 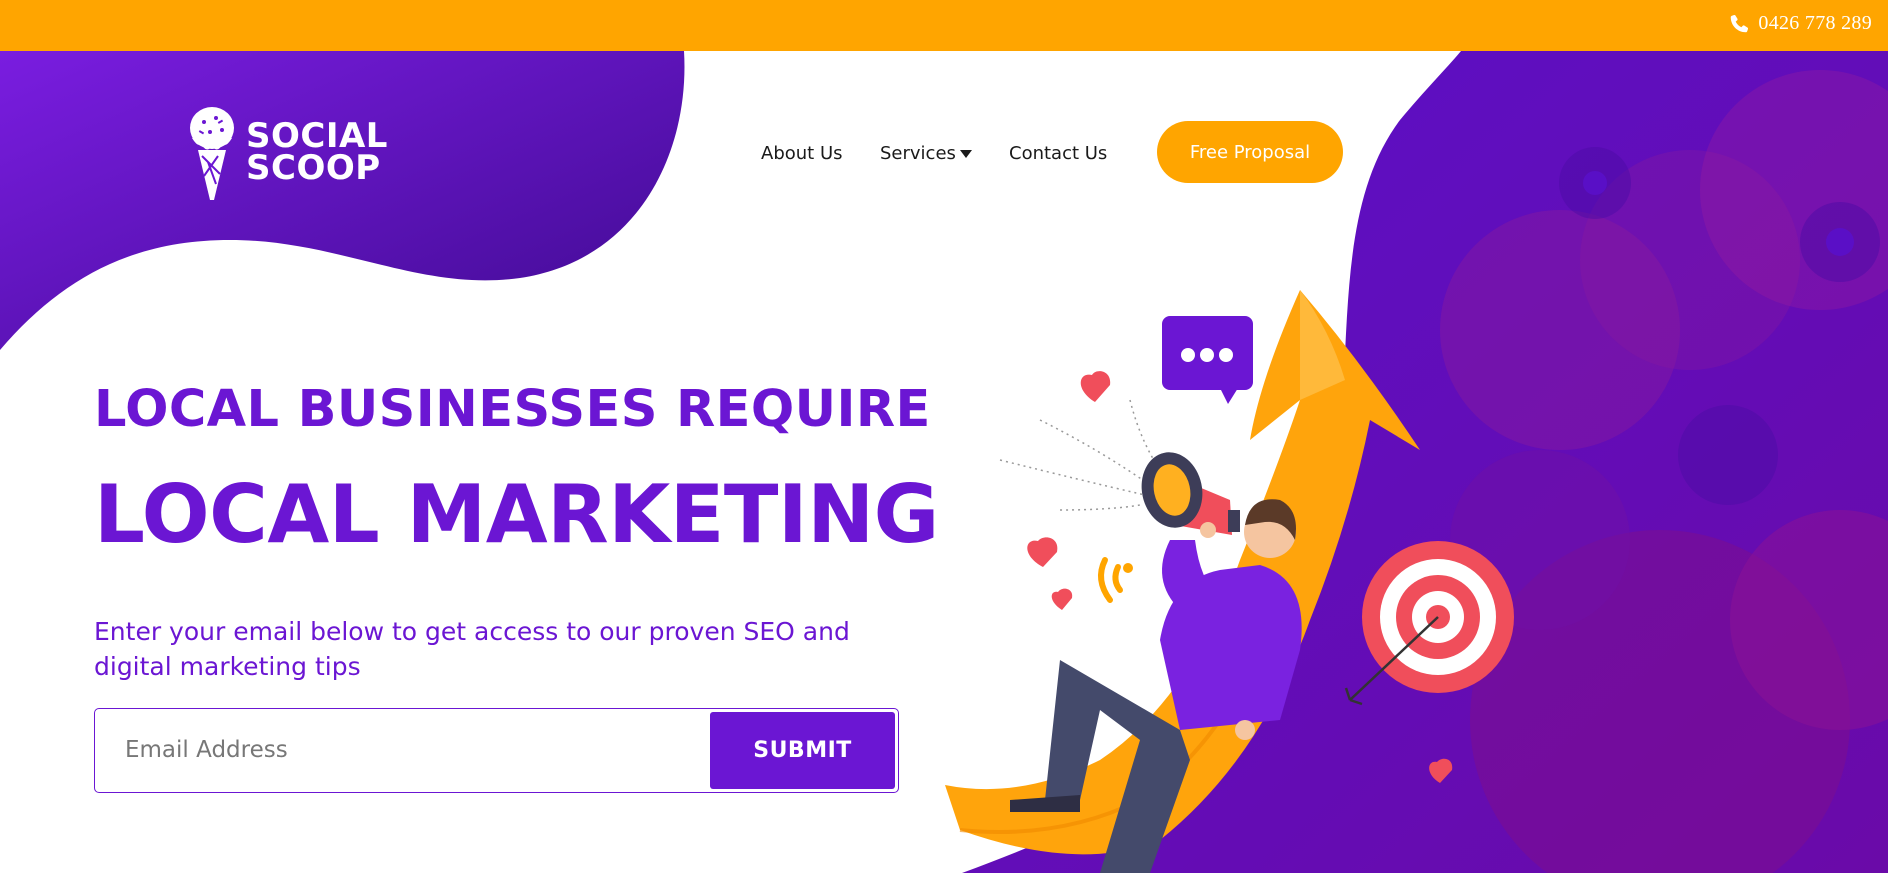 I want to click on hero-headline-line1: LOCAL BUSINESSES REQUIRE, so click(x=512, y=409).